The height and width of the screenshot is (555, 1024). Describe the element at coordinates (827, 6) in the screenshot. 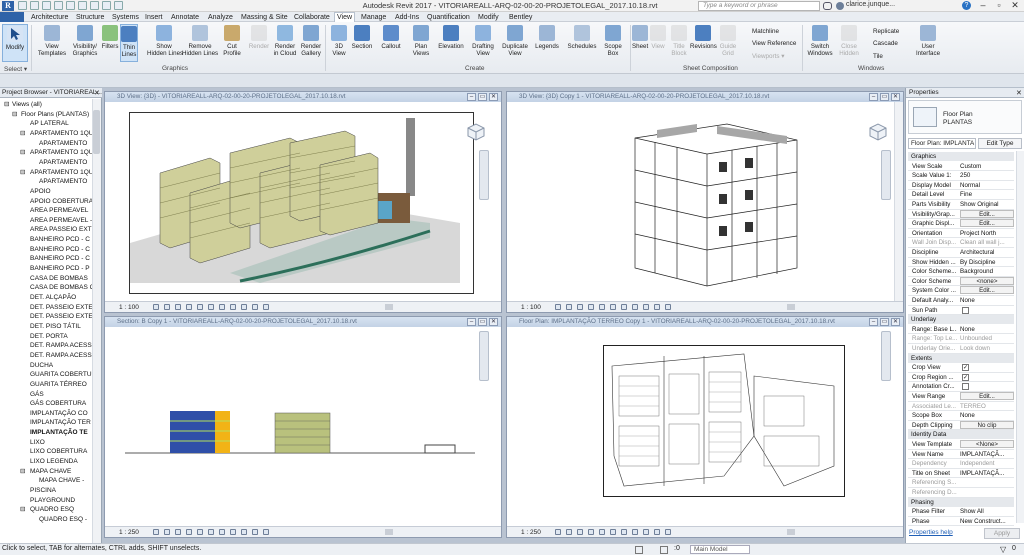

I see `binoculars-icon` at that location.